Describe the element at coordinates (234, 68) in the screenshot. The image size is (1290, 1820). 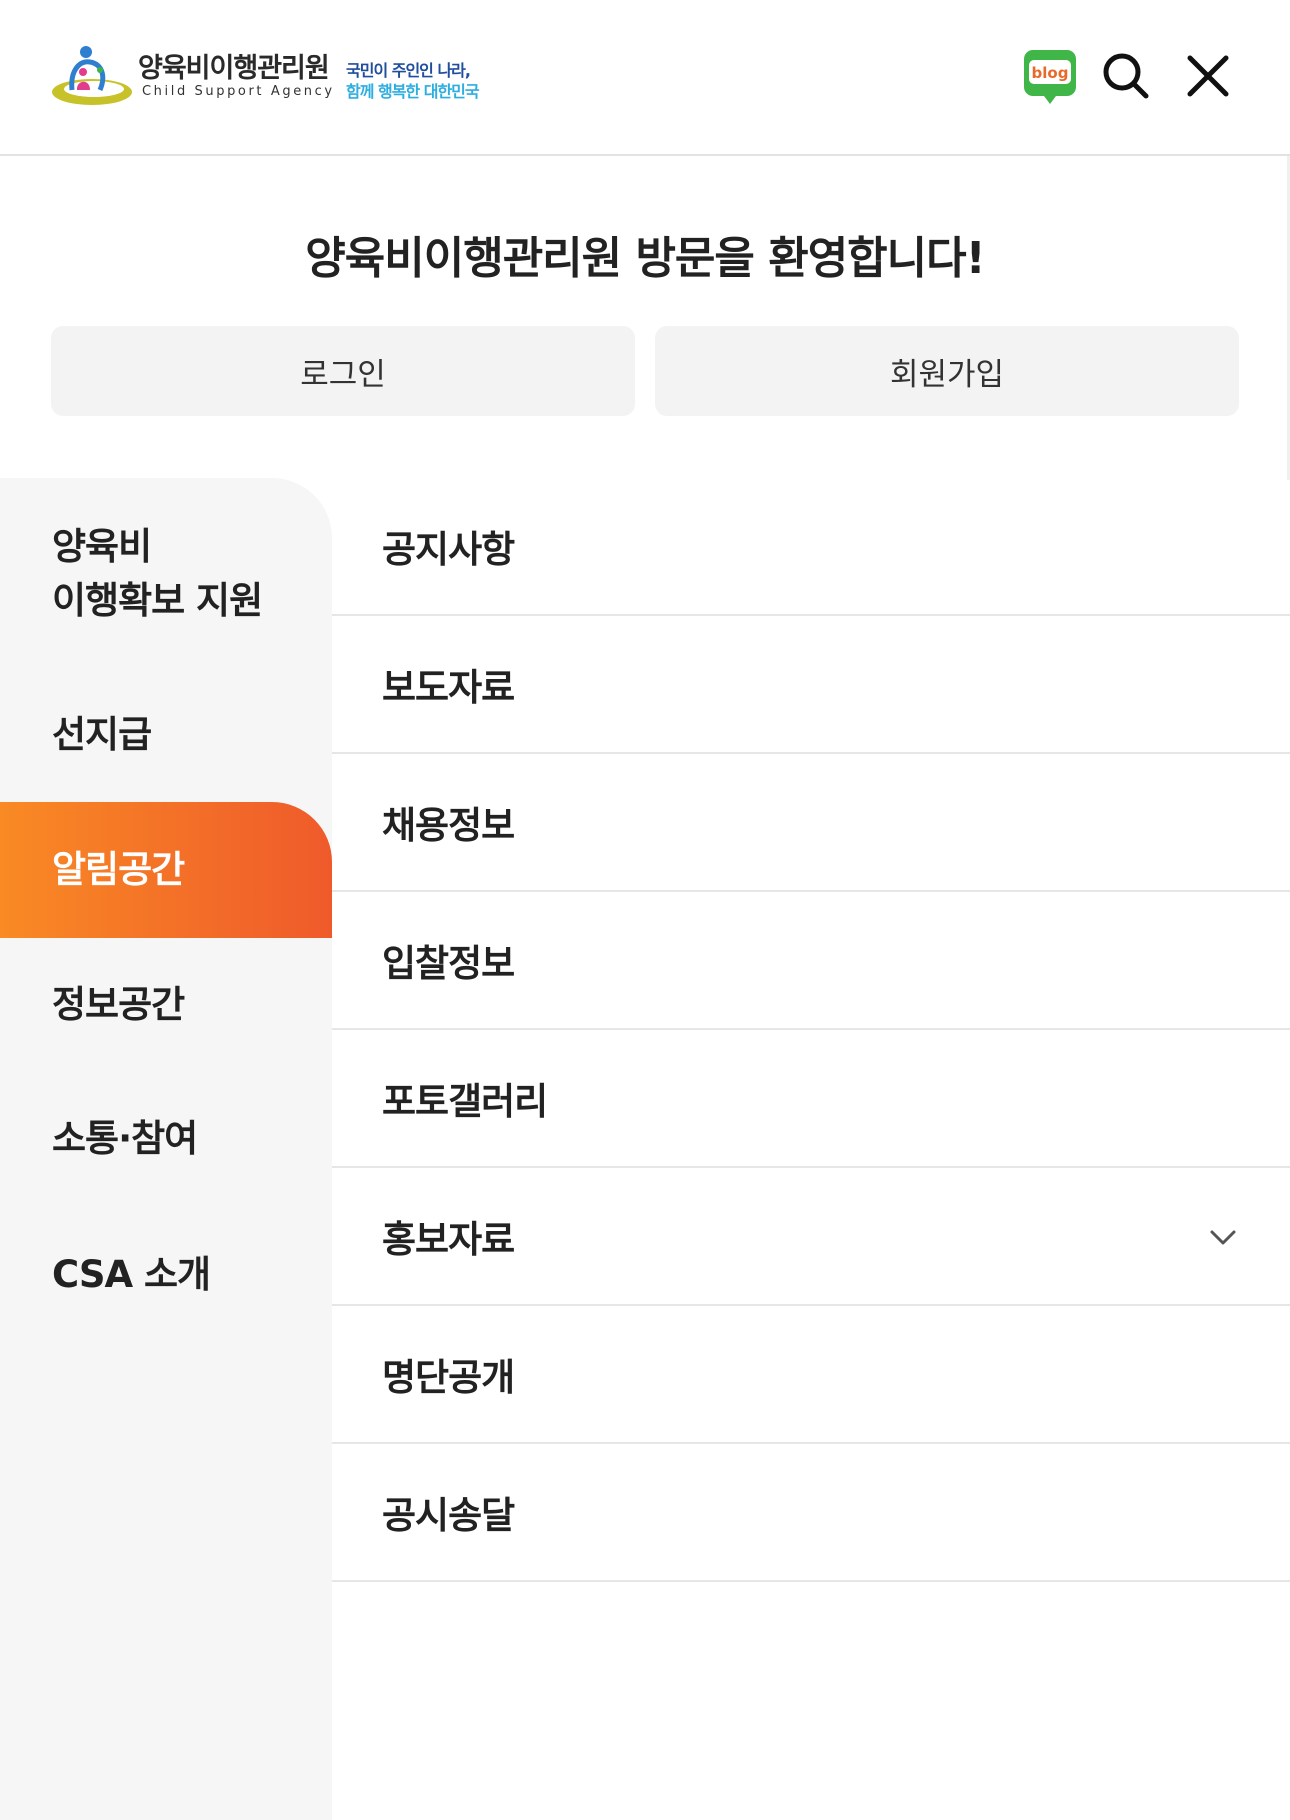
I see `logo-title: 양육비이행관리원` at that location.